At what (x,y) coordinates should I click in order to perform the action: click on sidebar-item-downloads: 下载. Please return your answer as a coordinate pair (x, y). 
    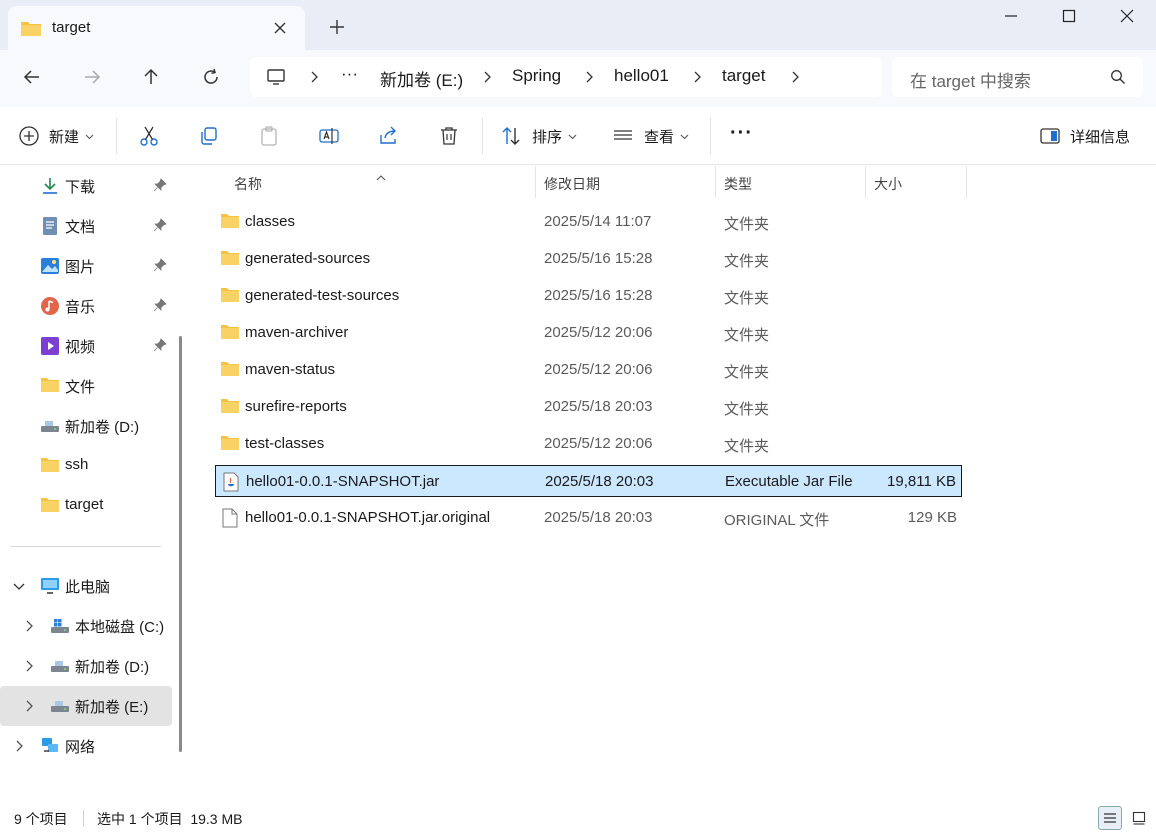
    Looking at the image, I should click on (86, 186).